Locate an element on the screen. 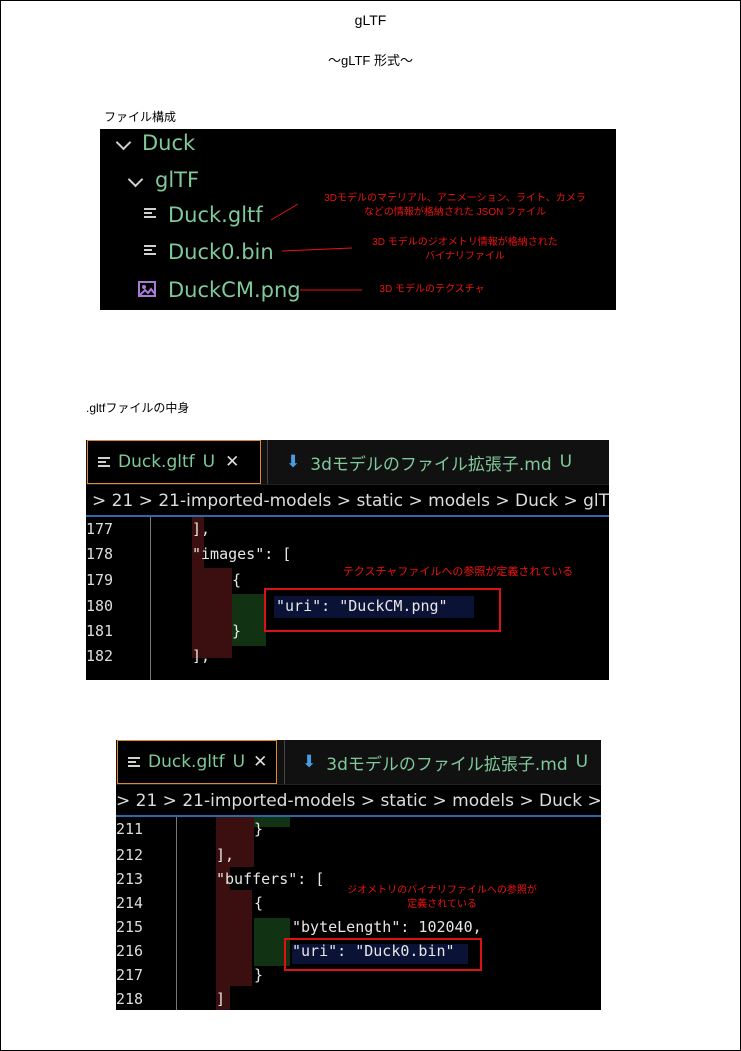  gltf-contents-label: .gltfファイルの中身 is located at coordinates (138, 408).